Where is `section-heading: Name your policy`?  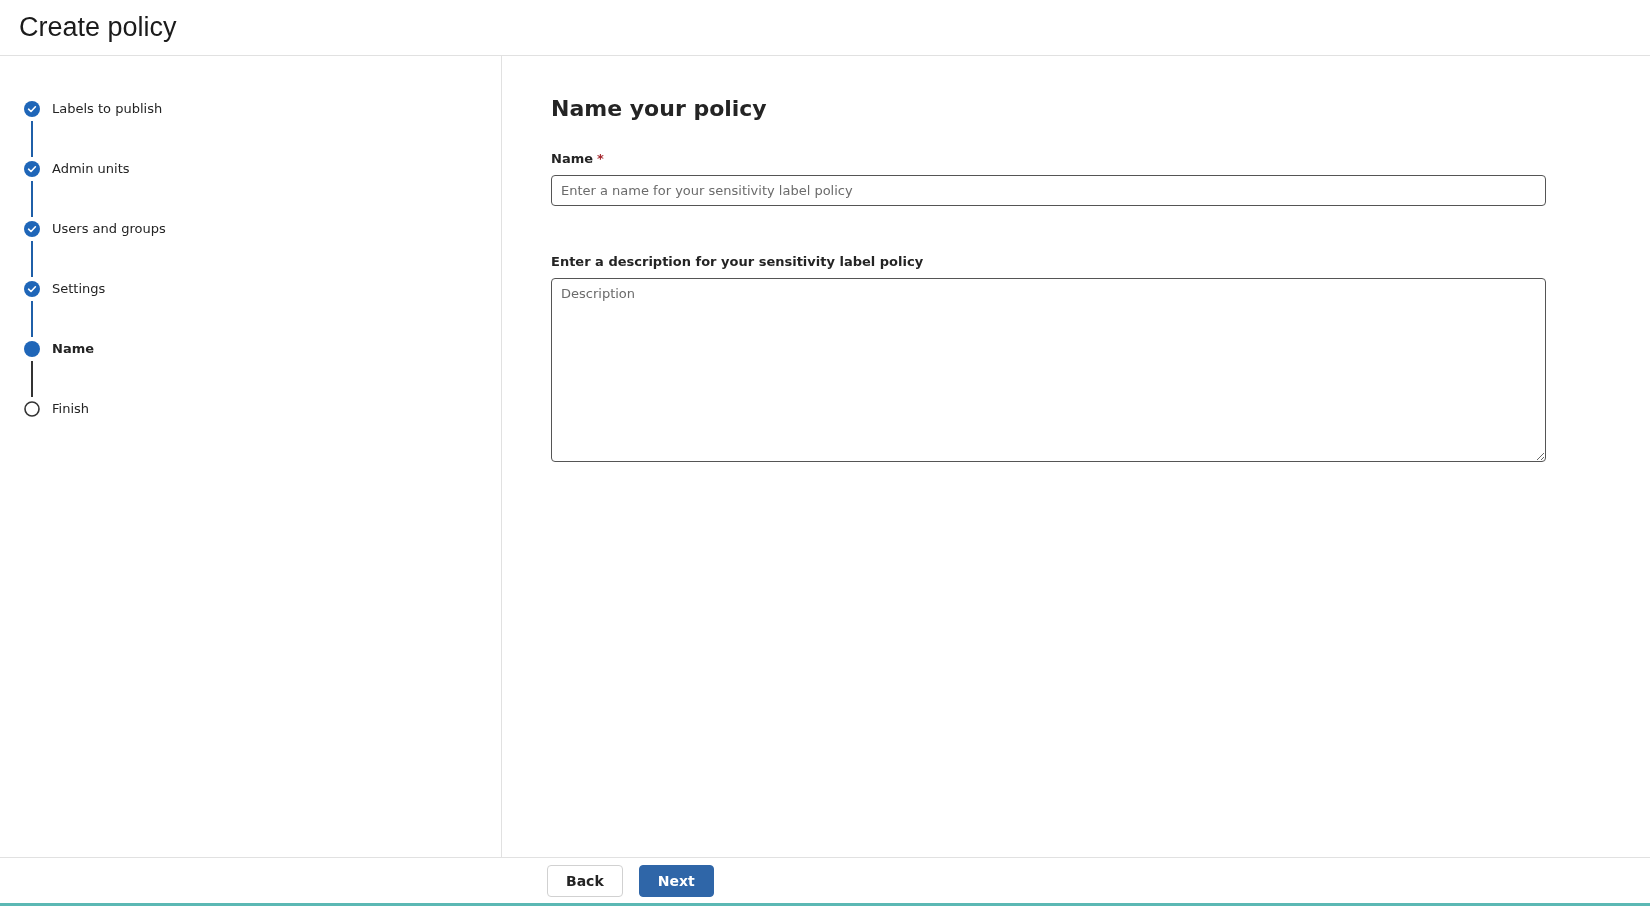
section-heading: Name your policy is located at coordinates (659, 108).